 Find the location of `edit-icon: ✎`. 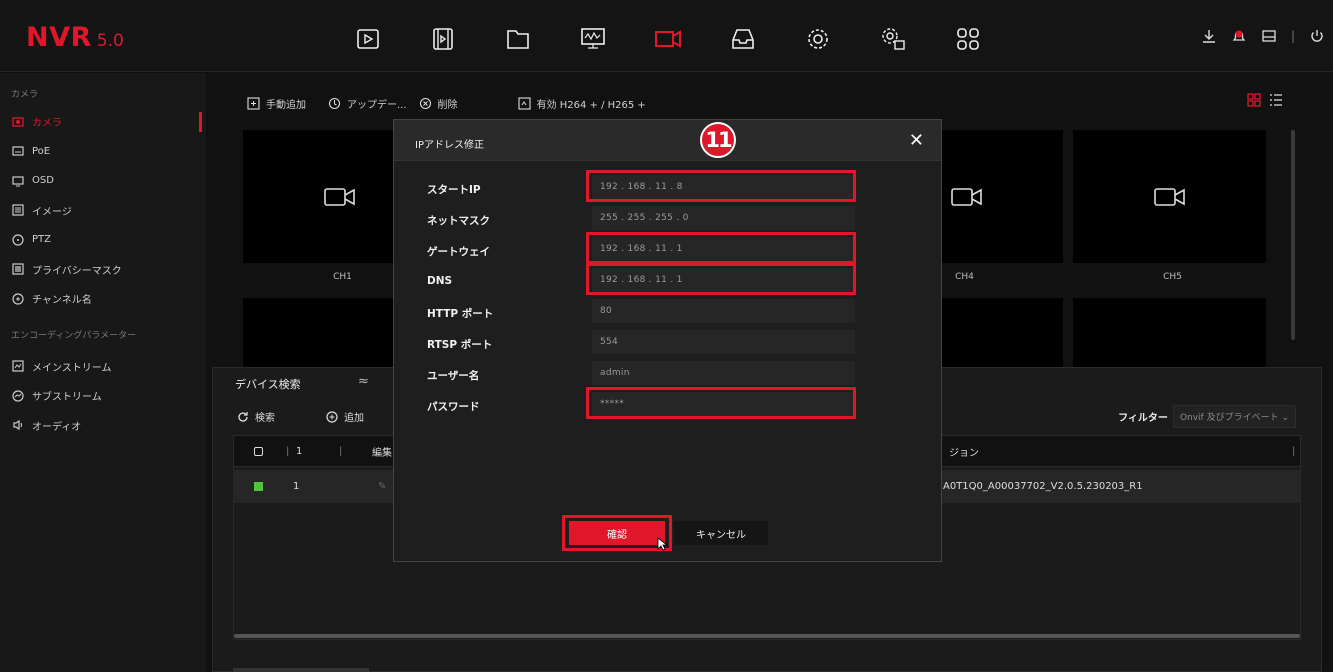

edit-icon: ✎ is located at coordinates (382, 486).